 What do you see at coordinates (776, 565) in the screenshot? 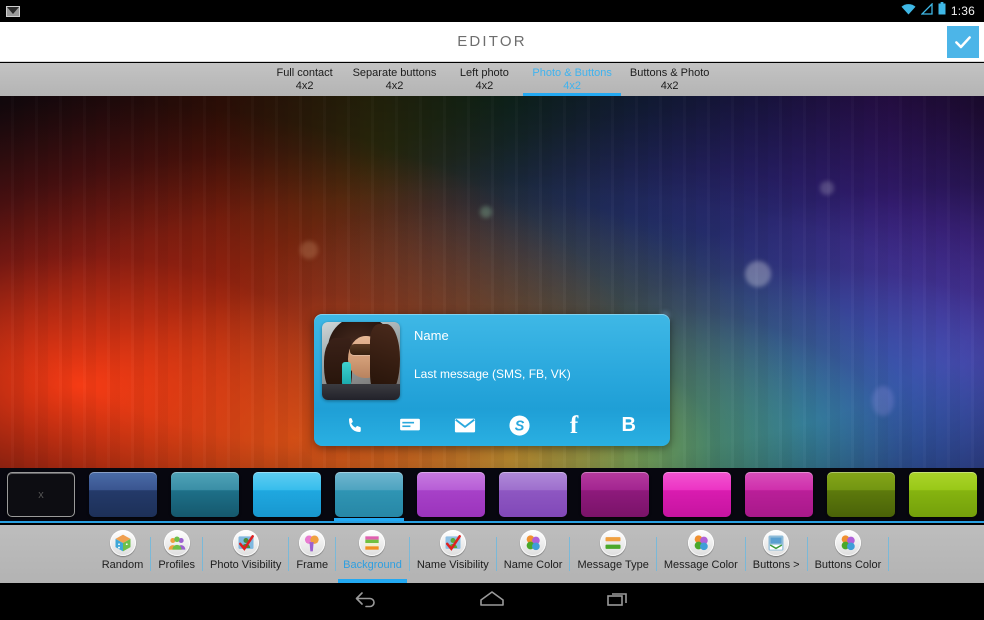
I see `toolbar-item-label: Buttons >` at bounding box center [776, 565].